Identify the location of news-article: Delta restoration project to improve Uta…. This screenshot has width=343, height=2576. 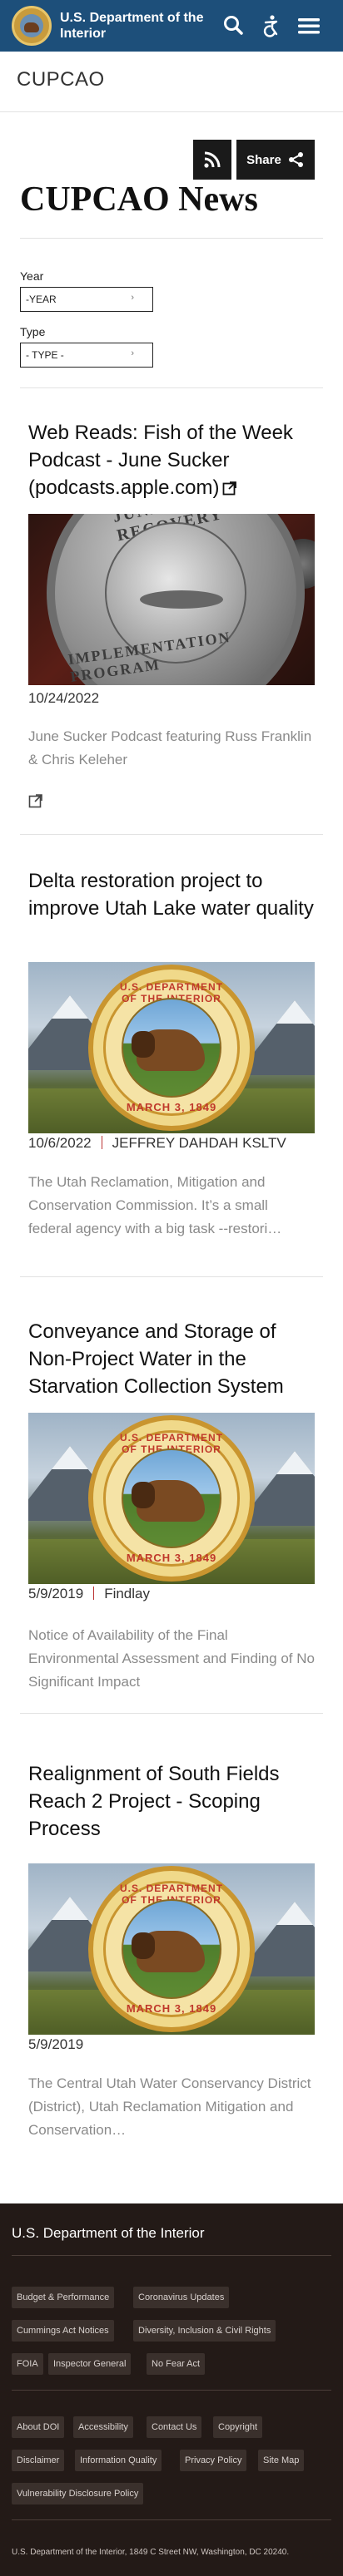
(171, 1062).